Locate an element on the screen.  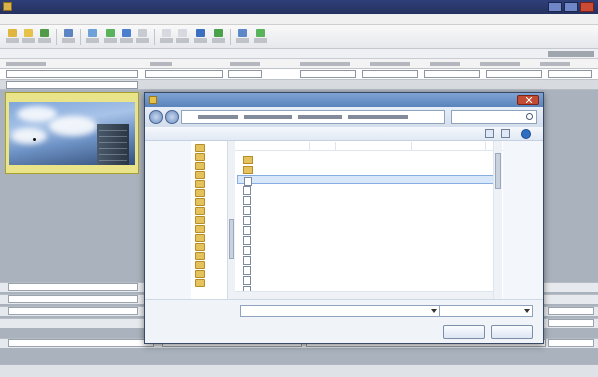
file-type-select is located at coordinates (486, 311).